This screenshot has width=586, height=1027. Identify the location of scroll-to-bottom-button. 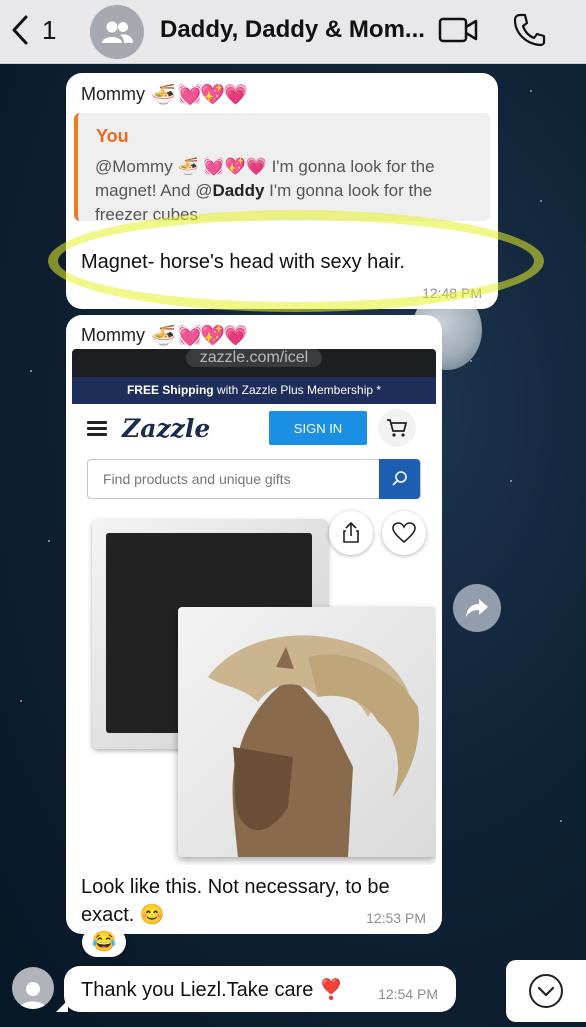
(546, 991).